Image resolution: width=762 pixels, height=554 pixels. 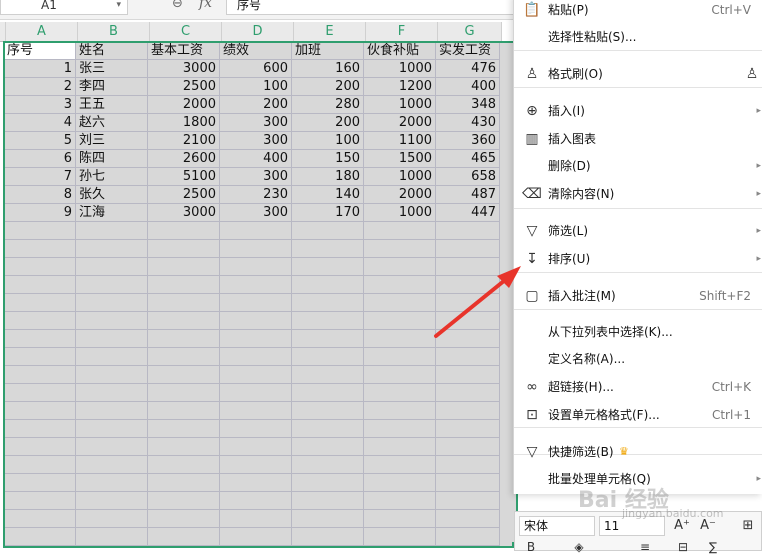 I want to click on table-cell: 360, so click(x=468, y=141).